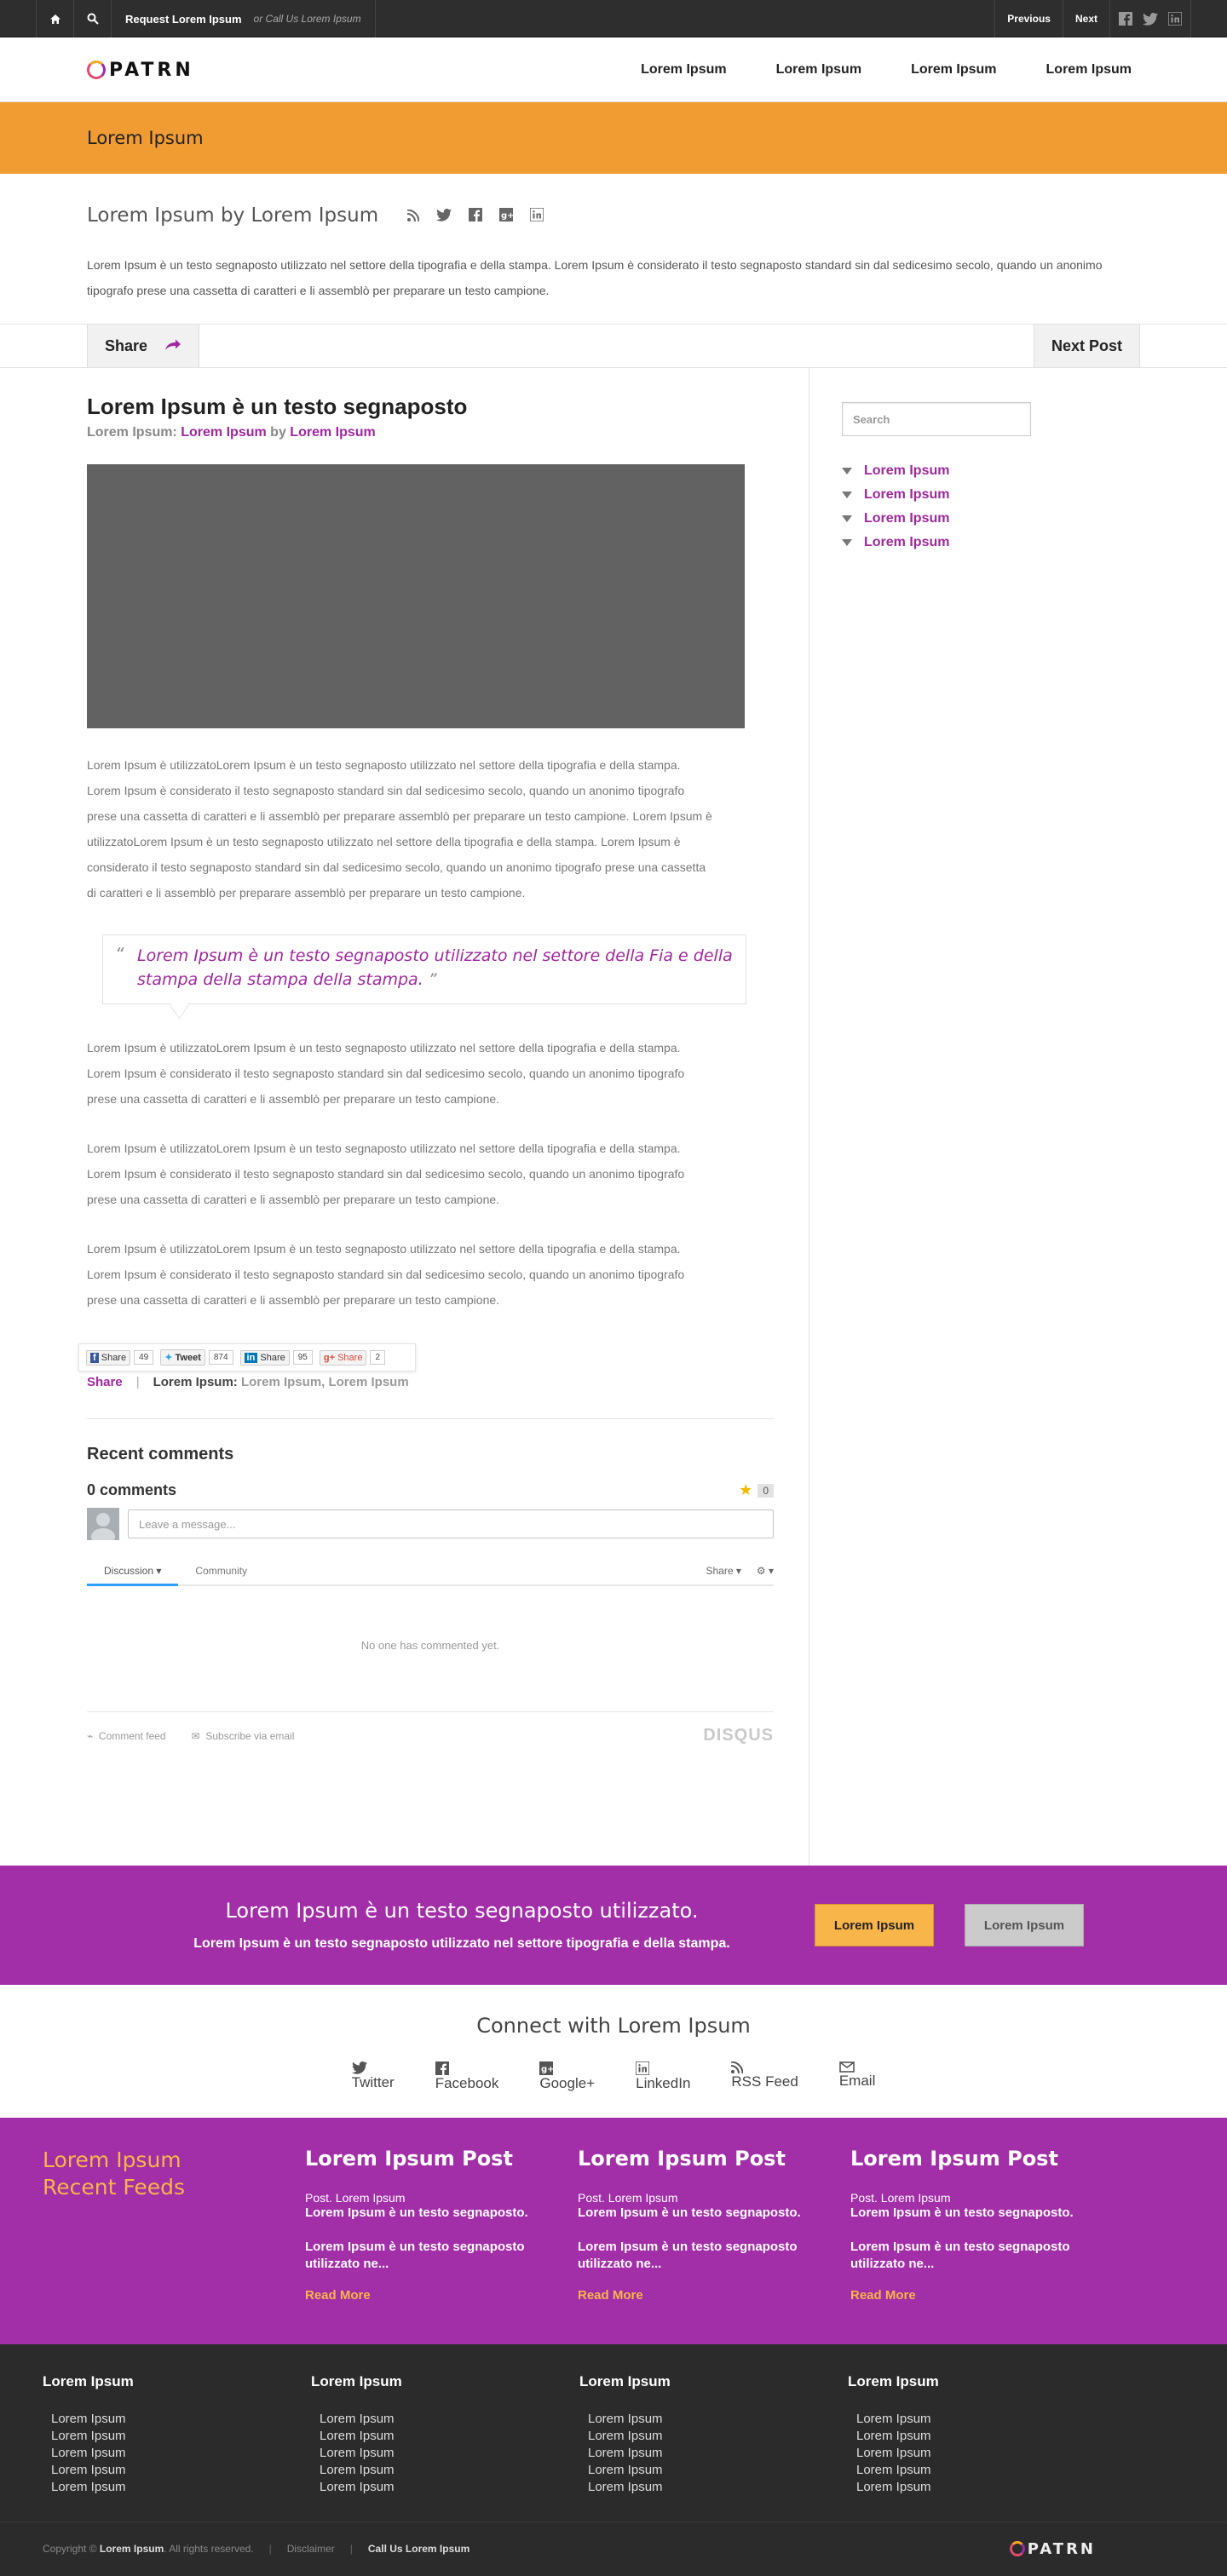  I want to click on feed-meta: Post. Lorem Ipsum, so click(355, 2198).